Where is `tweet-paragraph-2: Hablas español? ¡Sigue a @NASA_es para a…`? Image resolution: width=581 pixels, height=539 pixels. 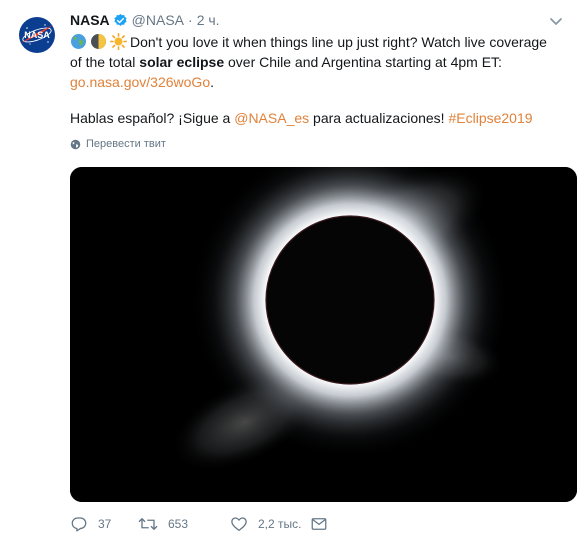 tweet-paragraph-2: Hablas español? ¡Sigue a @NASA_es para a… is located at coordinates (315, 118).